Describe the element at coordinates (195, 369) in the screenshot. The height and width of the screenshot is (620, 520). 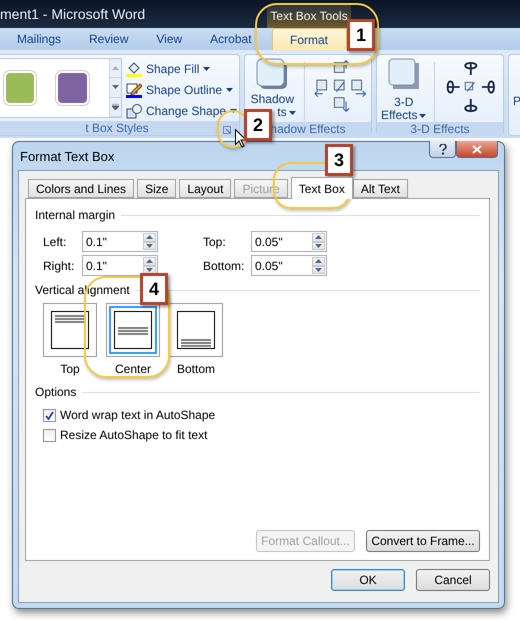
I see `option-label: Bottom` at that location.